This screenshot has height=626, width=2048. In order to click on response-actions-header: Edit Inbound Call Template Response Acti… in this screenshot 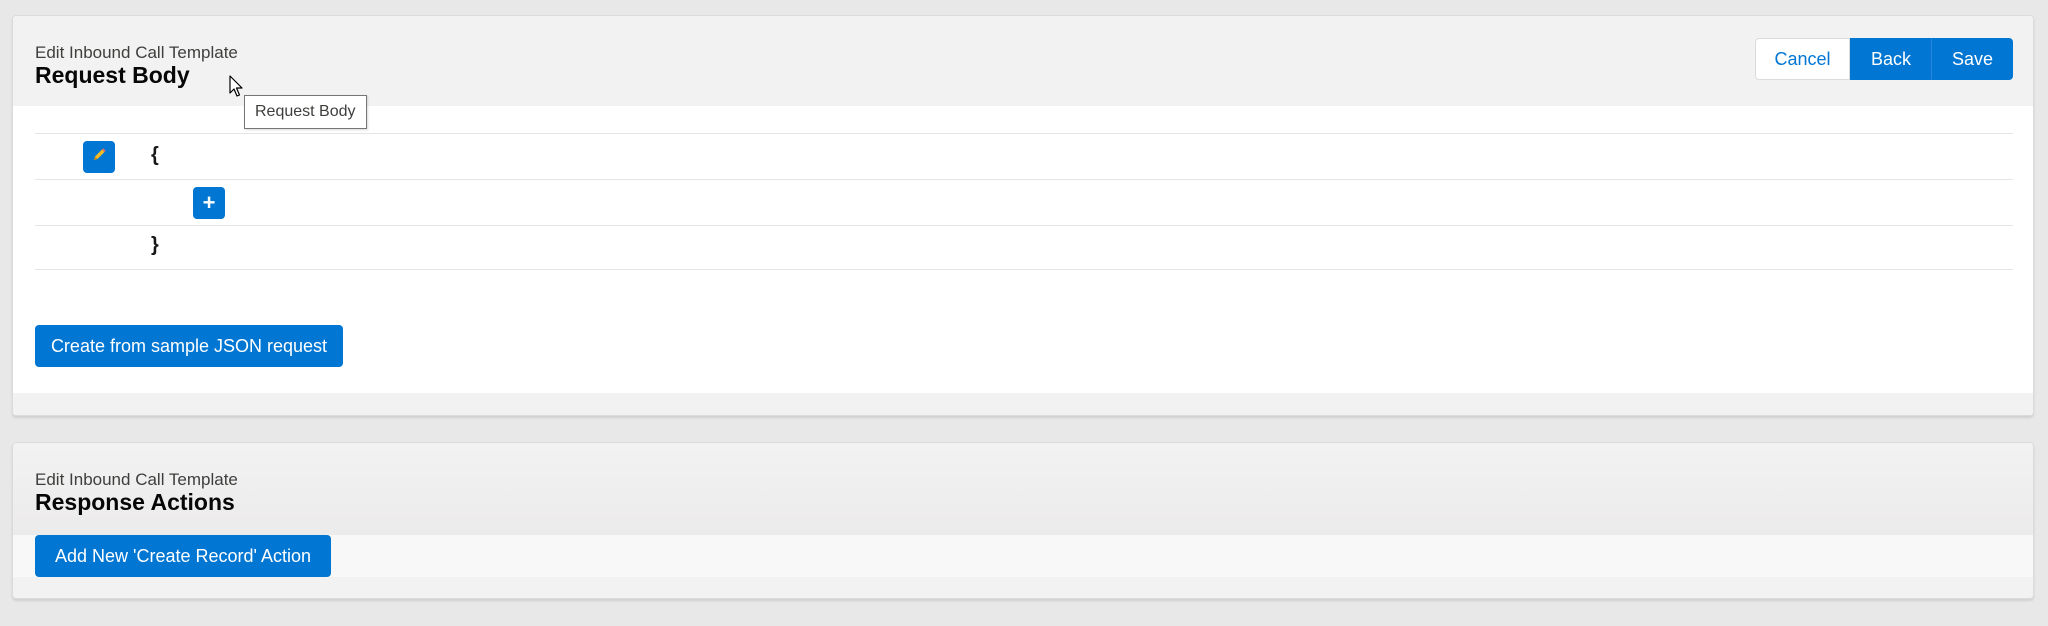, I will do `click(1023, 489)`.